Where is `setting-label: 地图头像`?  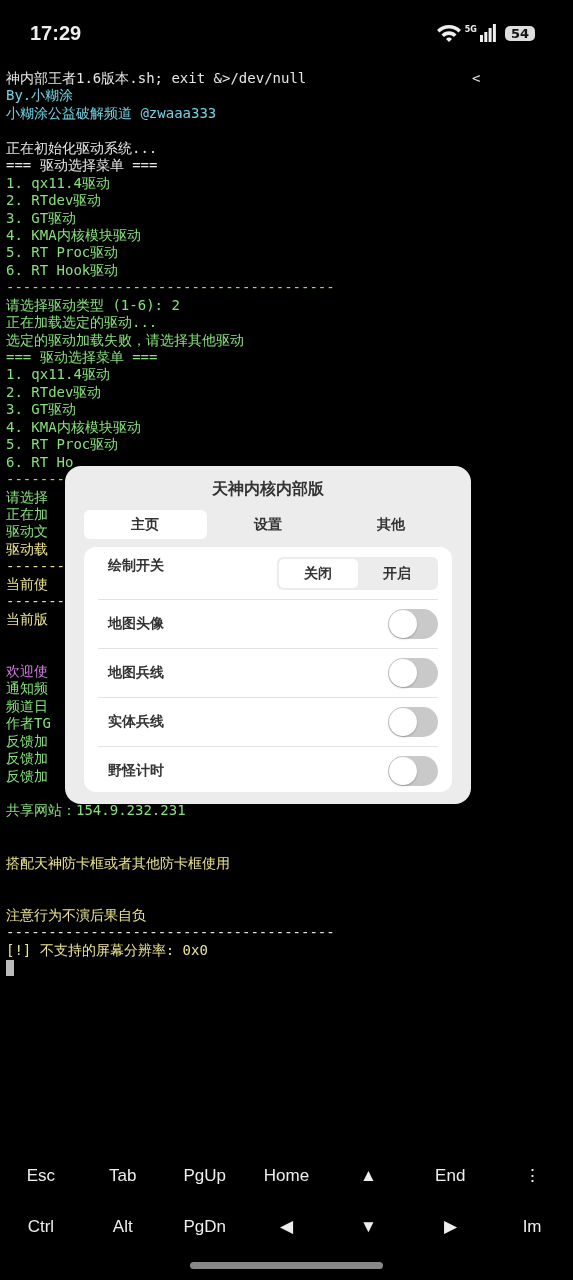 setting-label: 地图头像 is located at coordinates (136, 624).